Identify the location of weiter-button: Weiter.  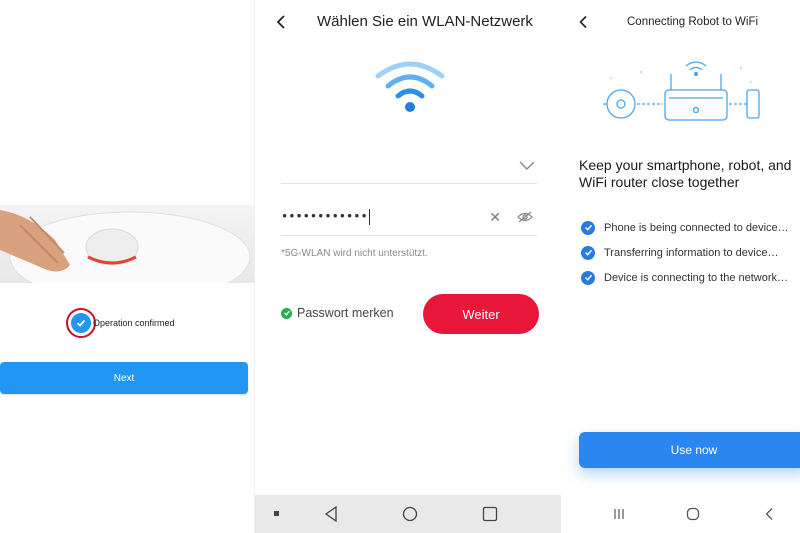
(481, 314).